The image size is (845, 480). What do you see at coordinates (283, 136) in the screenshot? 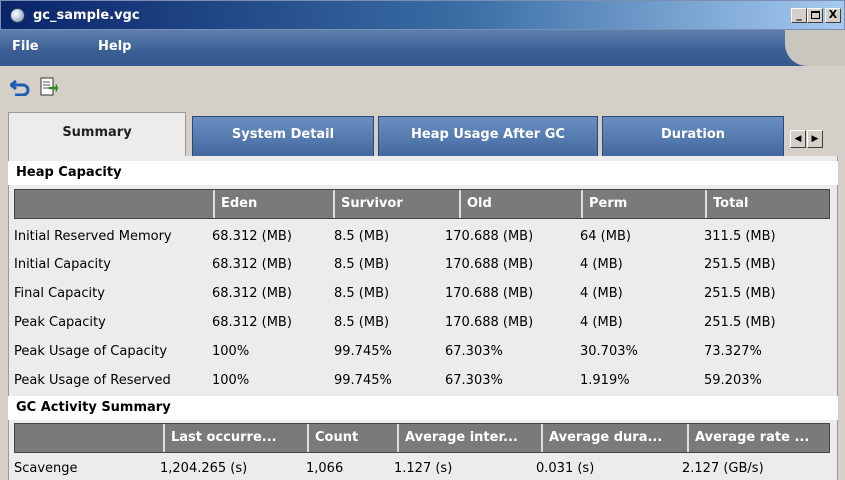
I see `tab-system-detail: System Detail` at bounding box center [283, 136].